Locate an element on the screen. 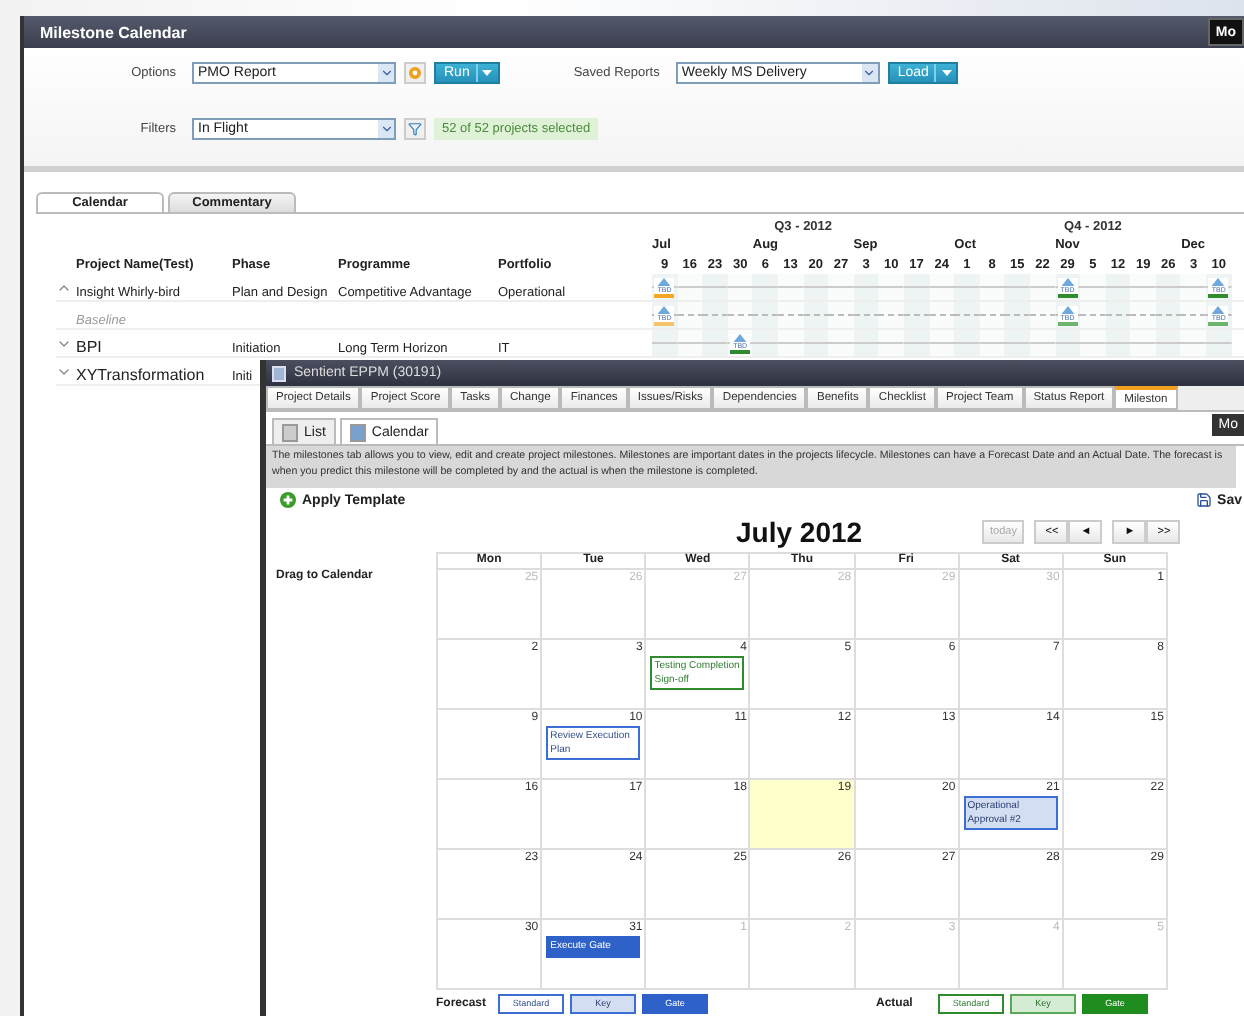 This screenshot has height=1016, width=1244. filter-icon is located at coordinates (415, 128).